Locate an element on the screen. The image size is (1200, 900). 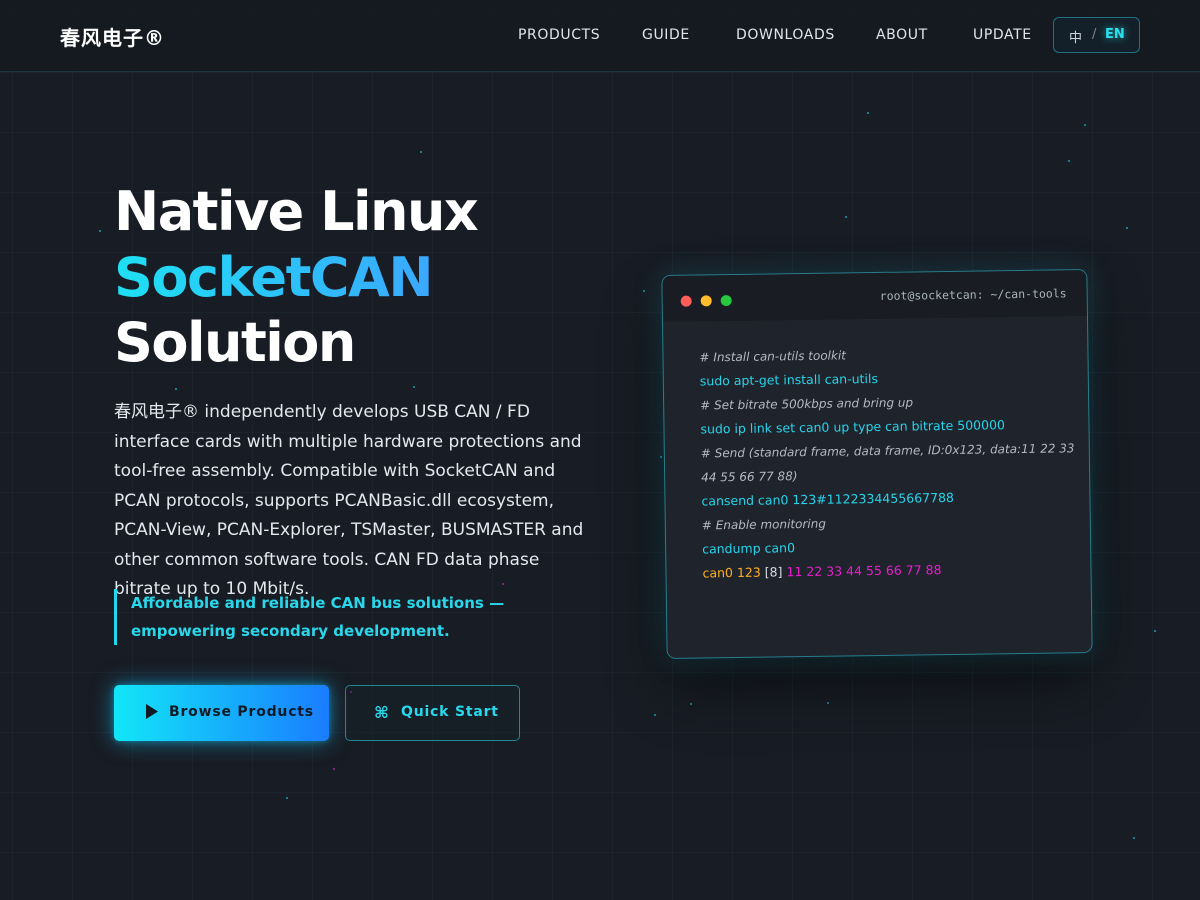
nav-item-products: PRODUCTS is located at coordinates (559, 35).